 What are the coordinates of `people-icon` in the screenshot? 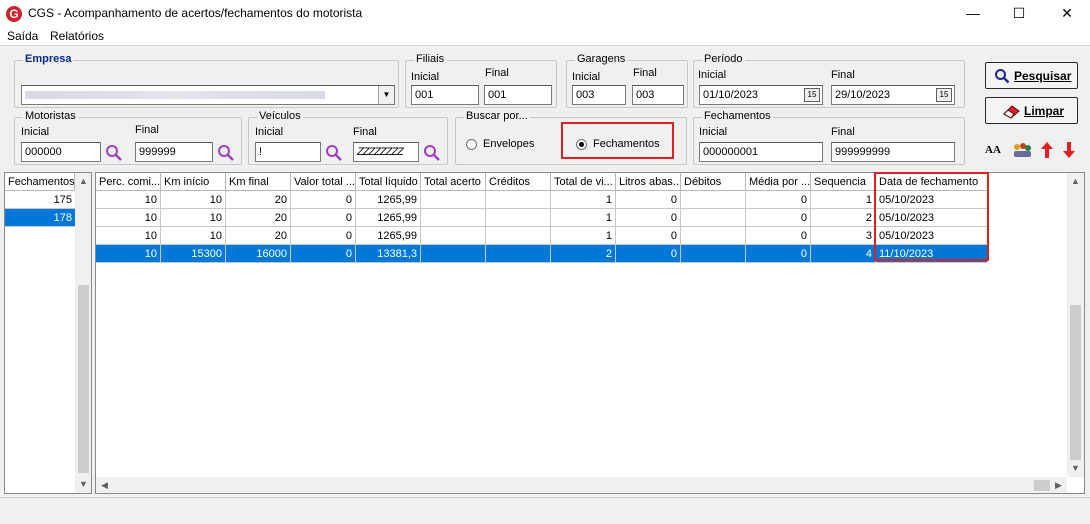 It's located at (1022, 150).